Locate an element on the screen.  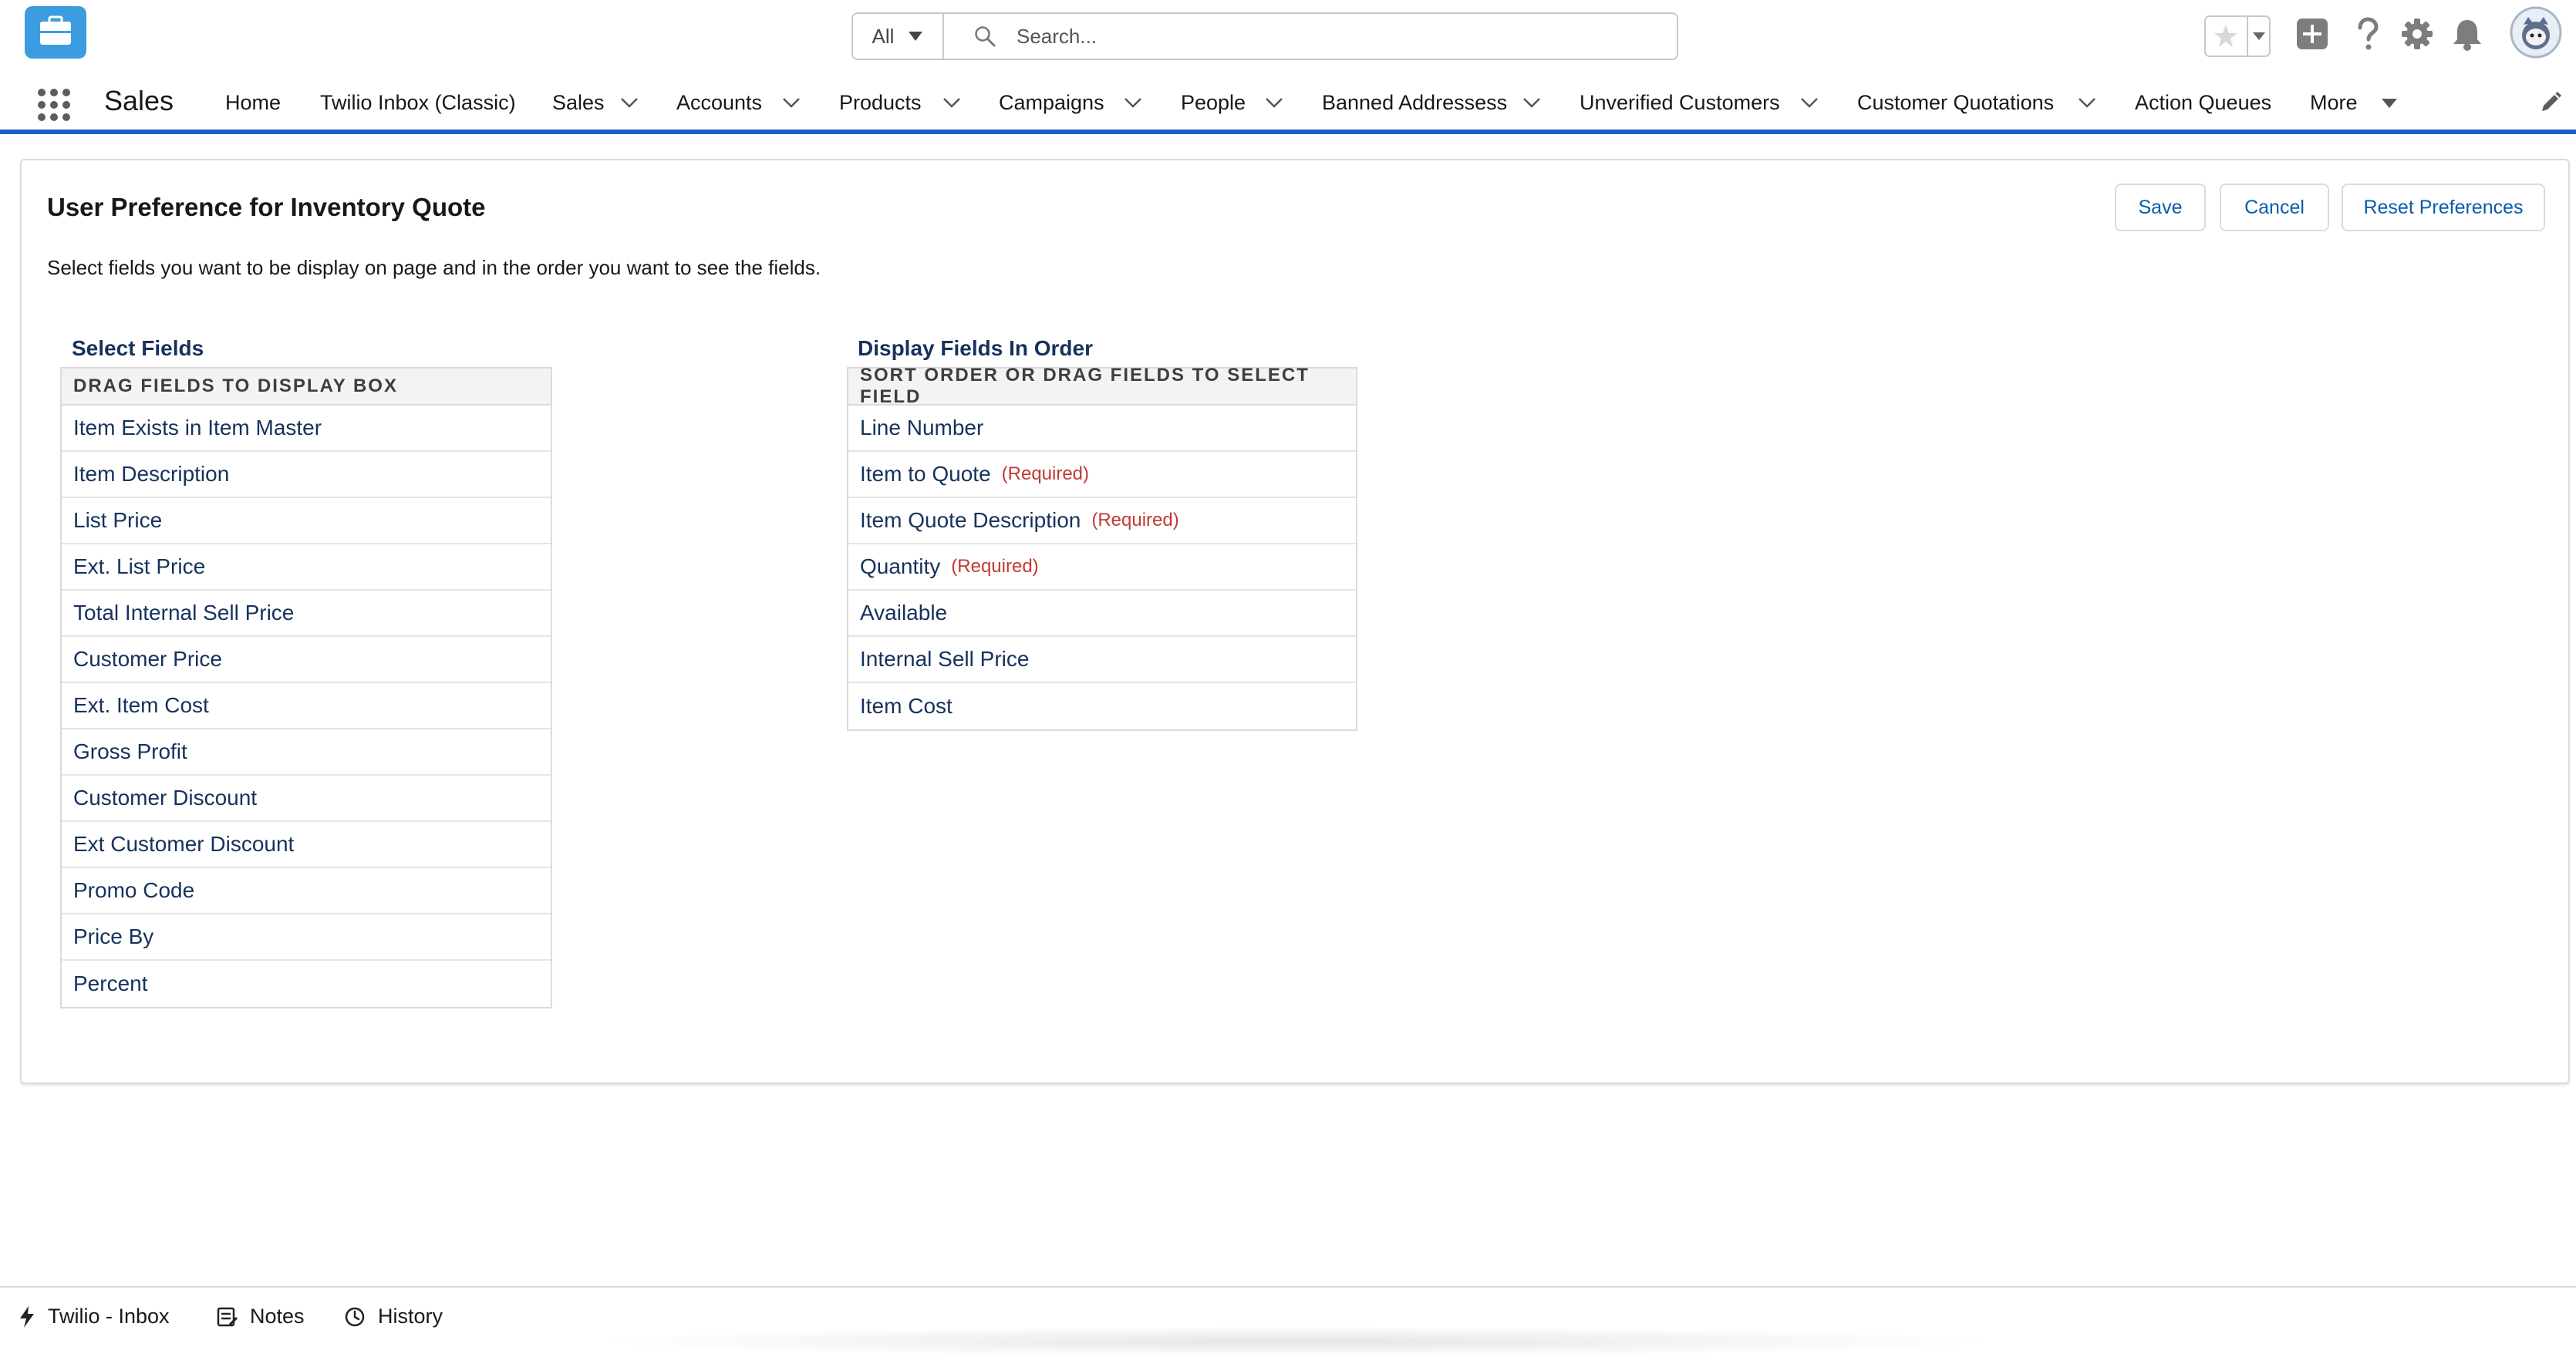
nav-tab-action-queues: Action Queues is located at coordinates (2203, 103).